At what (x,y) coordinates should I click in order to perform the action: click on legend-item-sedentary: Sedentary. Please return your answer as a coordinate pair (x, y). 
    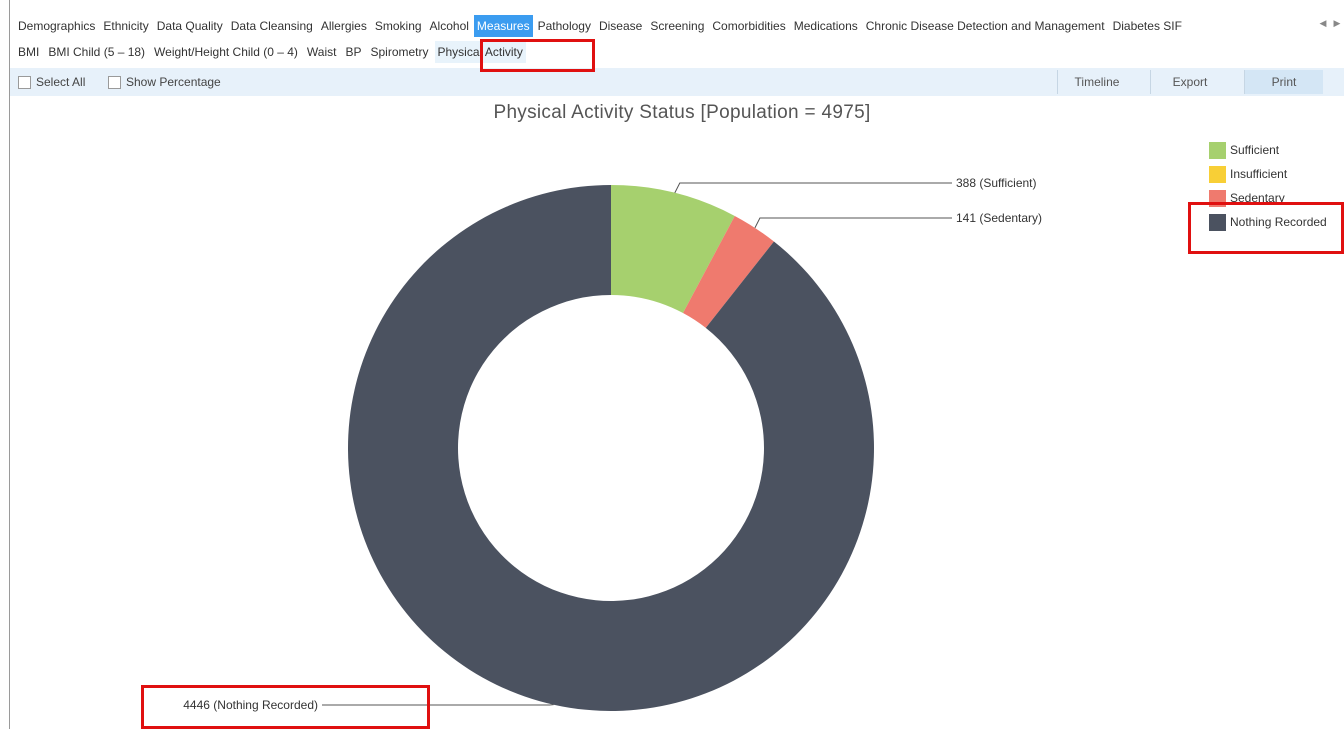
    Looking at the image, I should click on (1268, 198).